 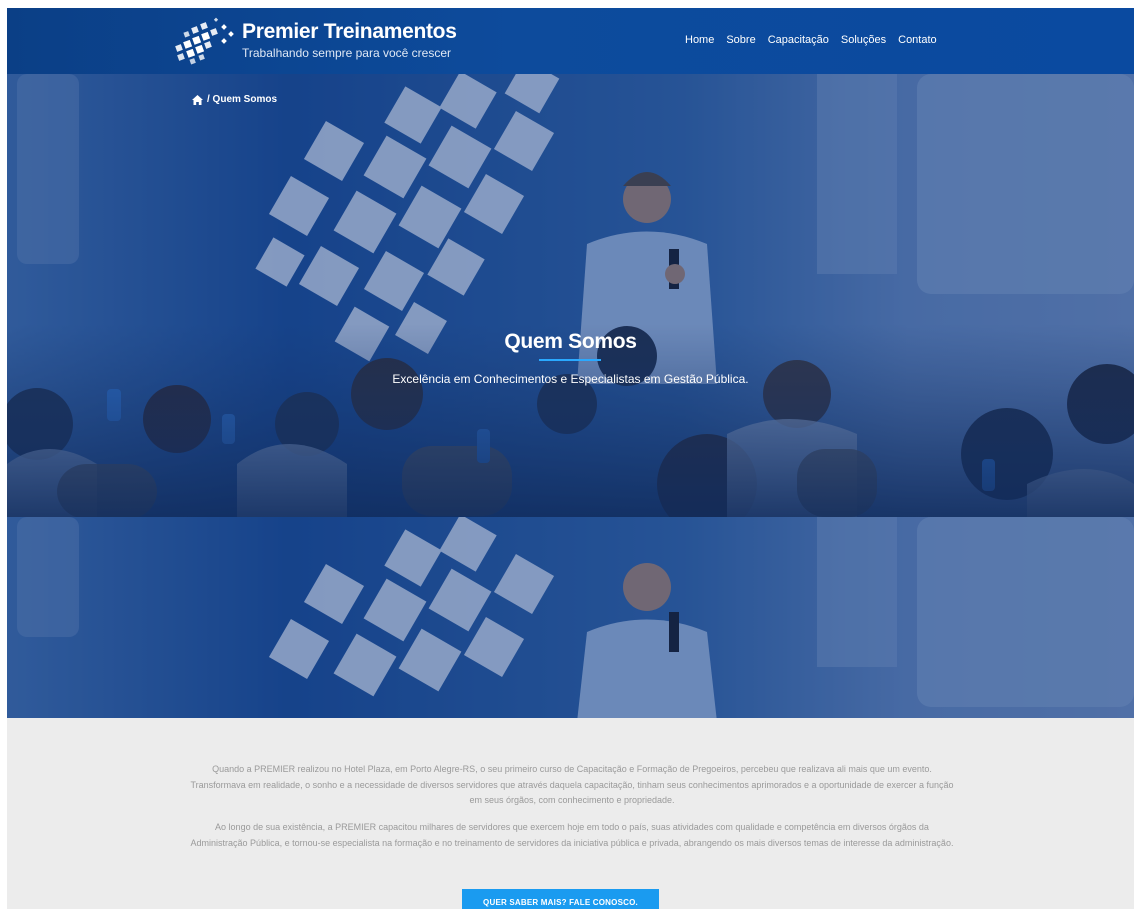 I want to click on brand-name: Premier Treinamentos, so click(x=349, y=31).